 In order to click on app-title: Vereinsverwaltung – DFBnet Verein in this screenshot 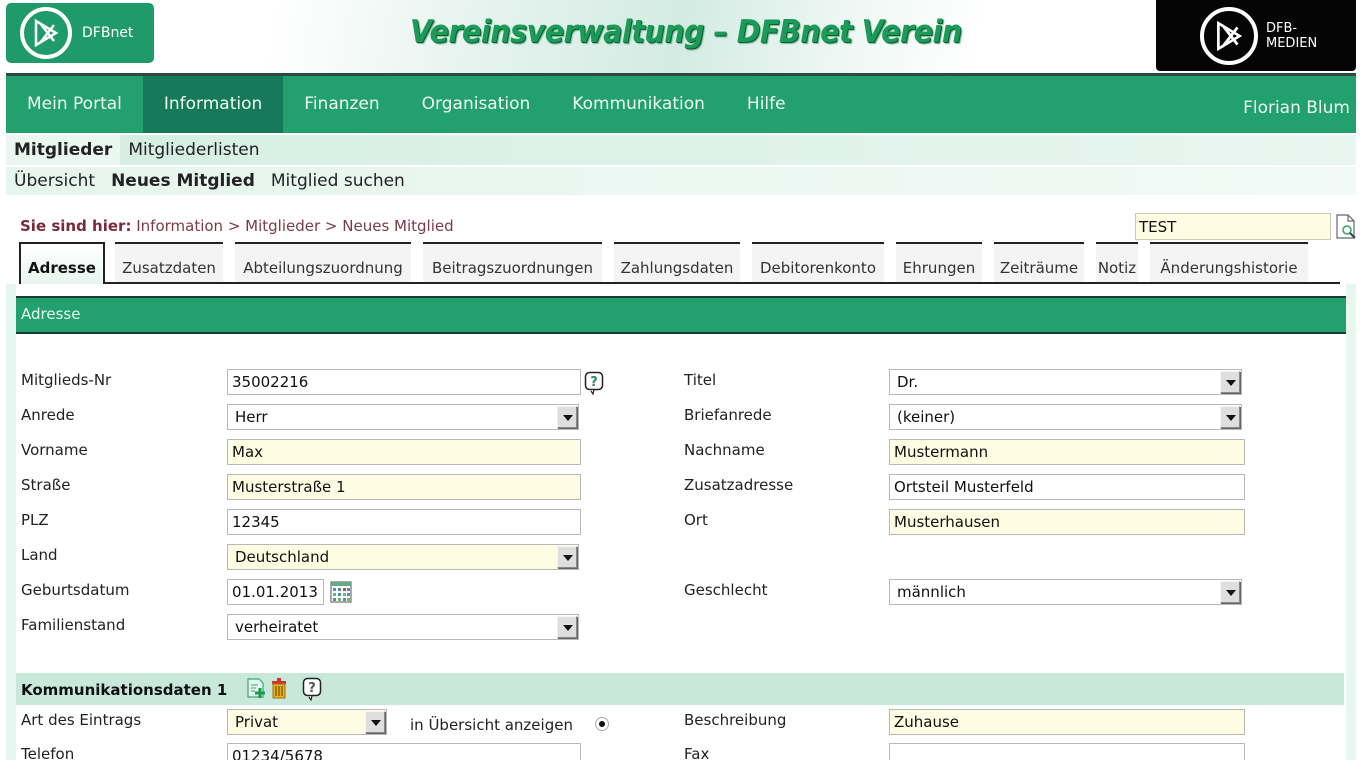, I will do `click(686, 32)`.